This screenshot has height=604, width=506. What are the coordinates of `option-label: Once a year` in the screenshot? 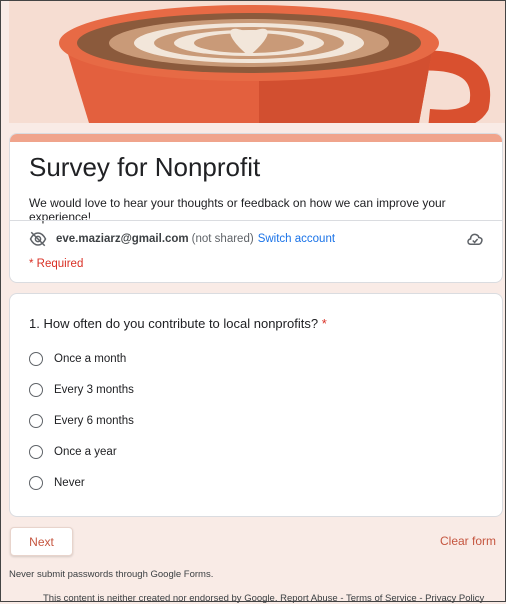 It's located at (85, 452).